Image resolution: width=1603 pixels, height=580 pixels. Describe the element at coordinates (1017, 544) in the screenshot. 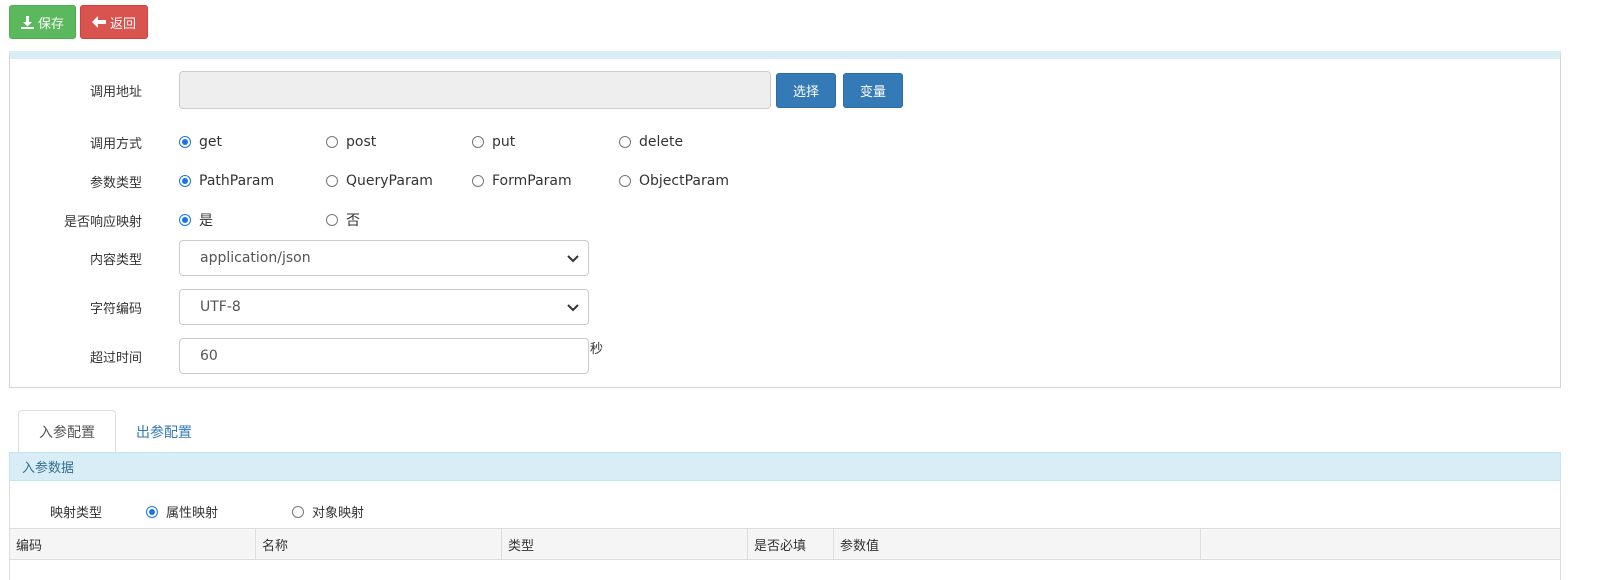

I see `column-header-value: 参数值` at that location.